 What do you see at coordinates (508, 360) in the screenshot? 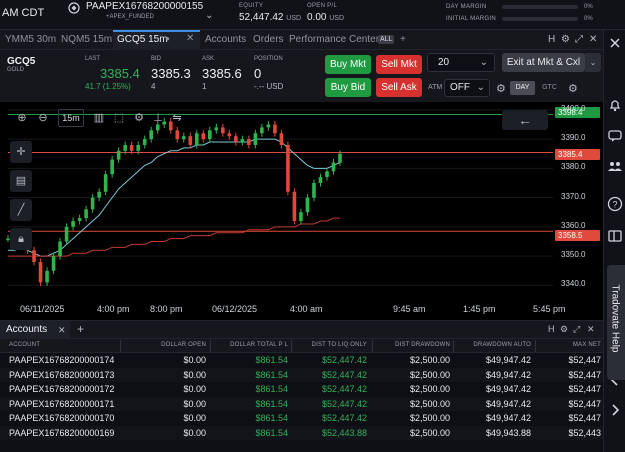
I see `cell-drawdown-auto: $49,947.42` at bounding box center [508, 360].